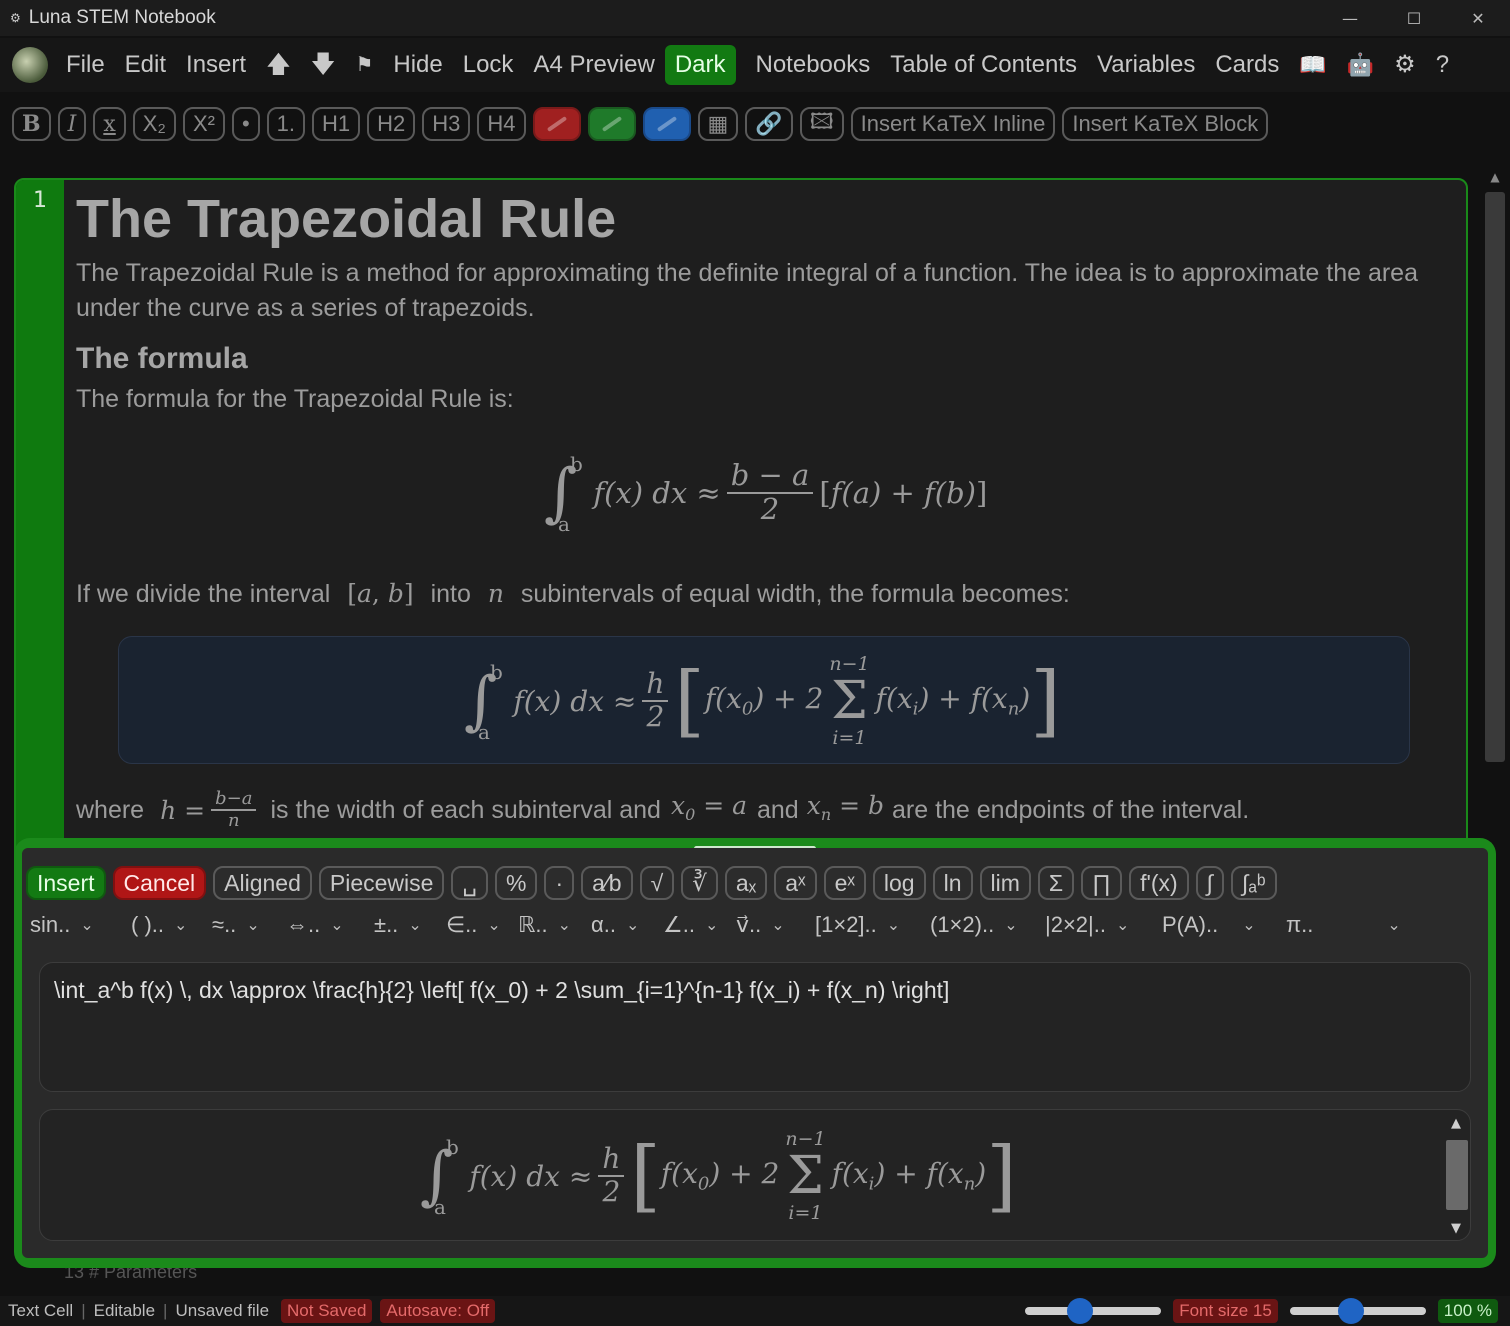  I want to click on zoom-slider, so click(1357, 1311).